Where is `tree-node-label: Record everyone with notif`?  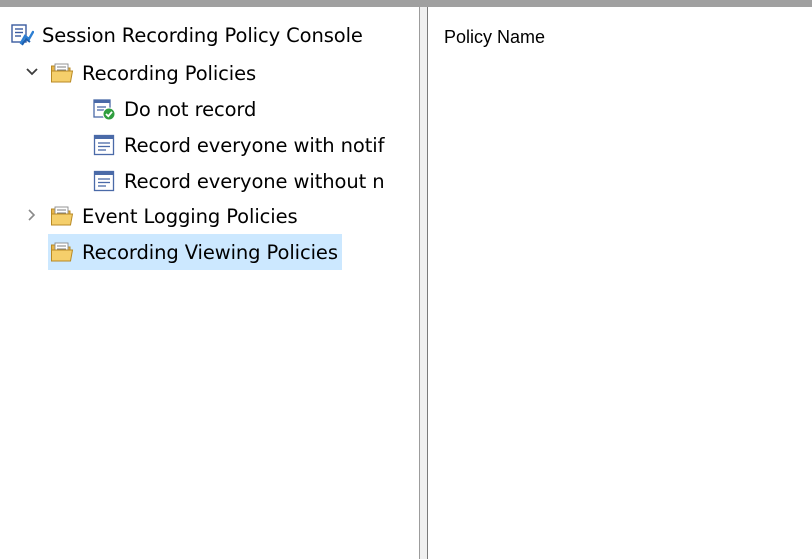
tree-node-label: Record everyone with notif is located at coordinates (254, 145).